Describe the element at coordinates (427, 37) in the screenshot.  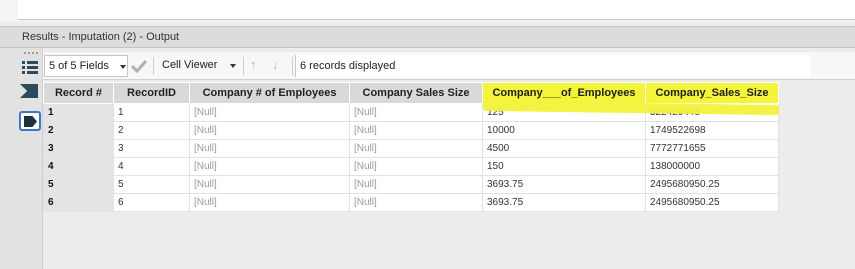
I see `results-title: Results - Imputation (2) - Output` at that location.